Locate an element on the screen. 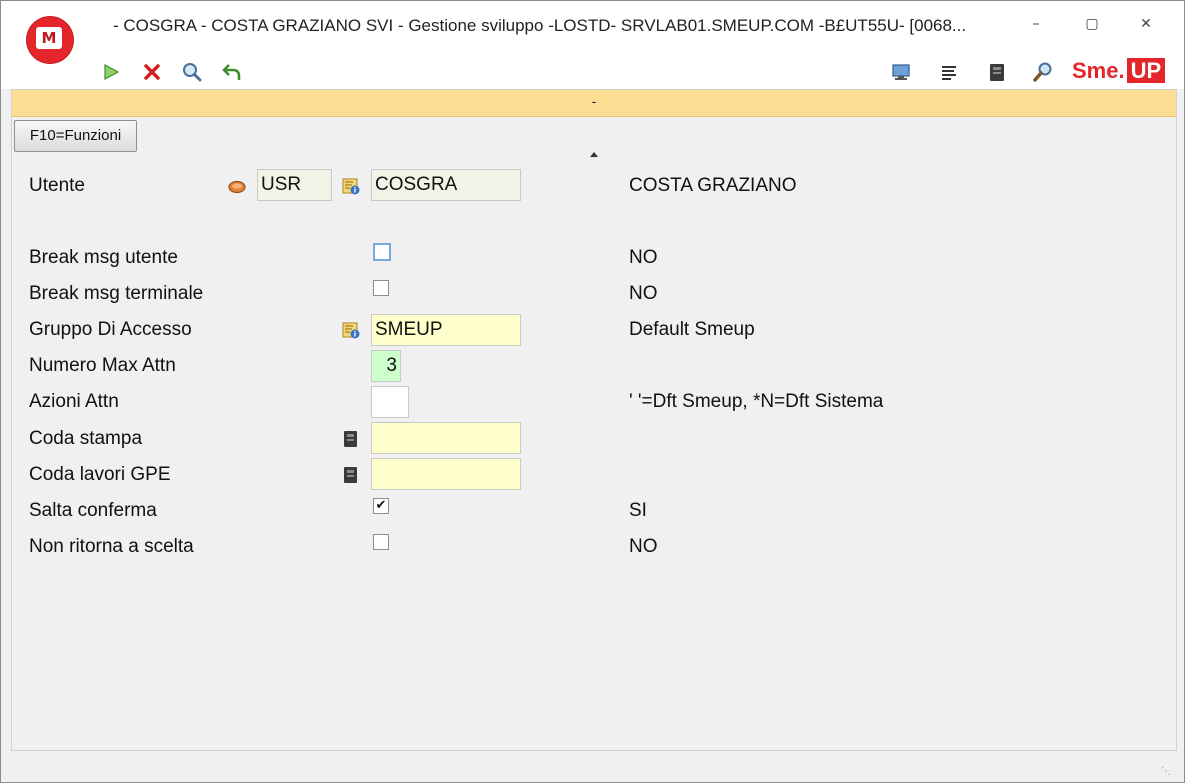  salta-conferma-value: SI is located at coordinates (638, 510).